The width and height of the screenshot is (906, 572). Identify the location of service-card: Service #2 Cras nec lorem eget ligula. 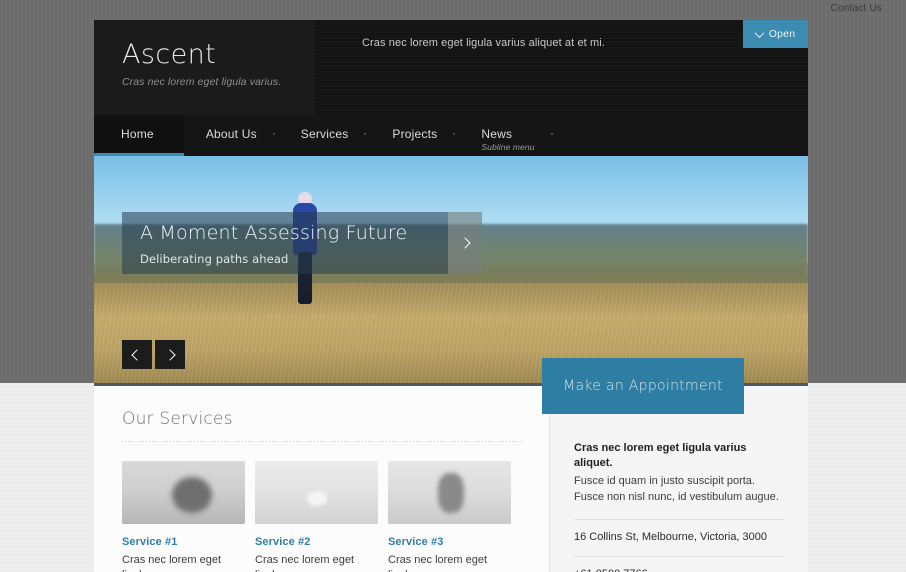
(316, 516).